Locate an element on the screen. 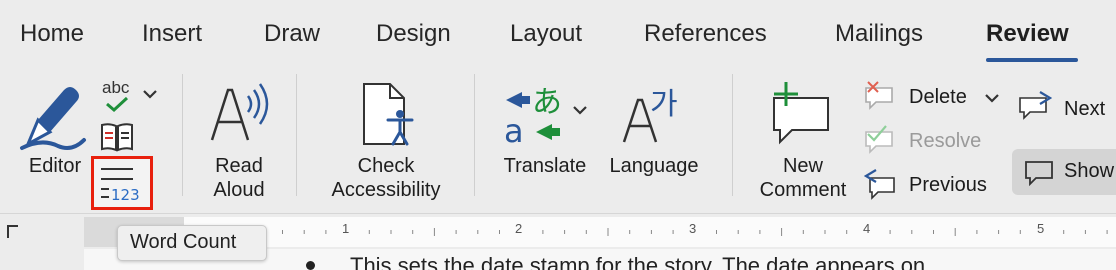 This screenshot has height=270, width=1116. document-margin is located at coordinates (42, 259).